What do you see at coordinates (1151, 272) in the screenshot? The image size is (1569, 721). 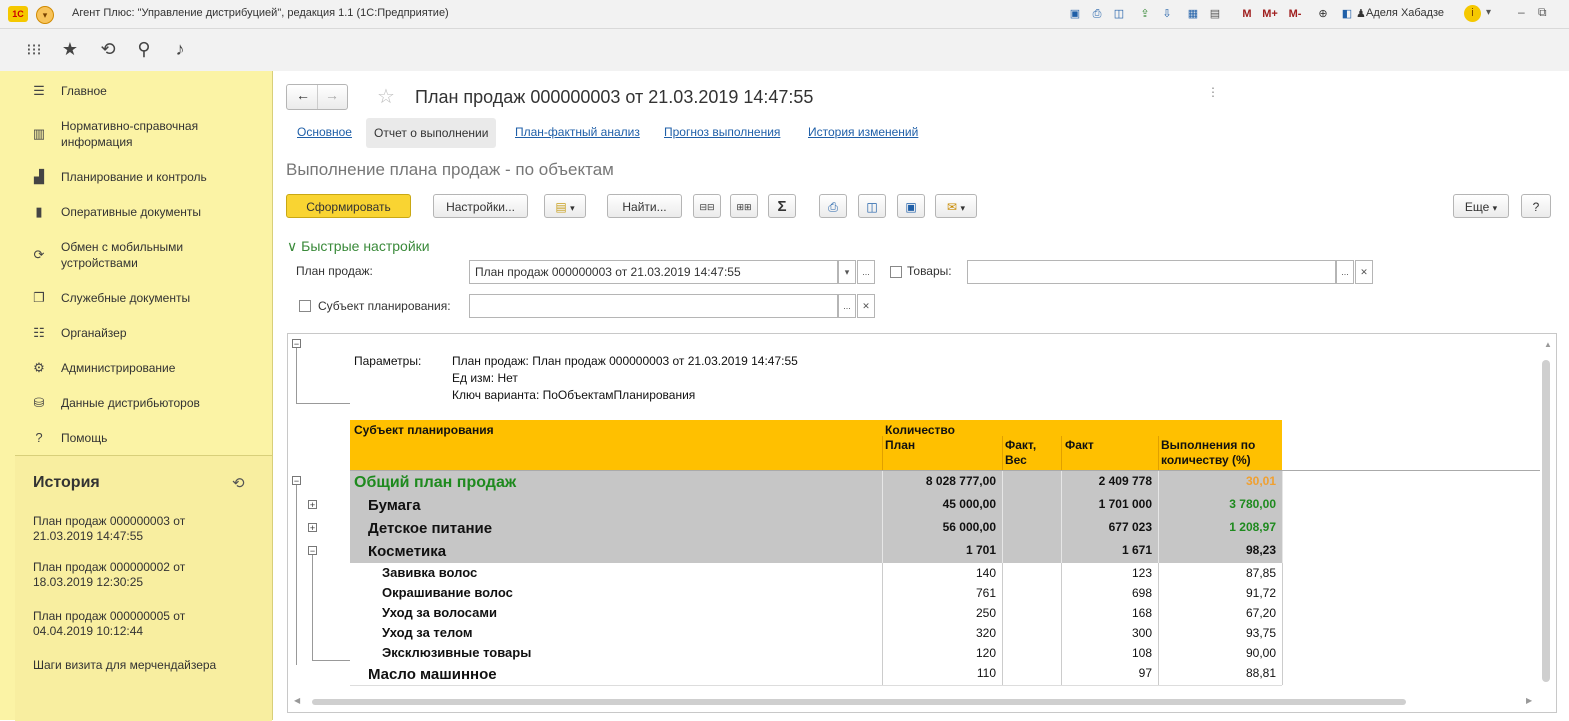 I see `goods-field` at bounding box center [1151, 272].